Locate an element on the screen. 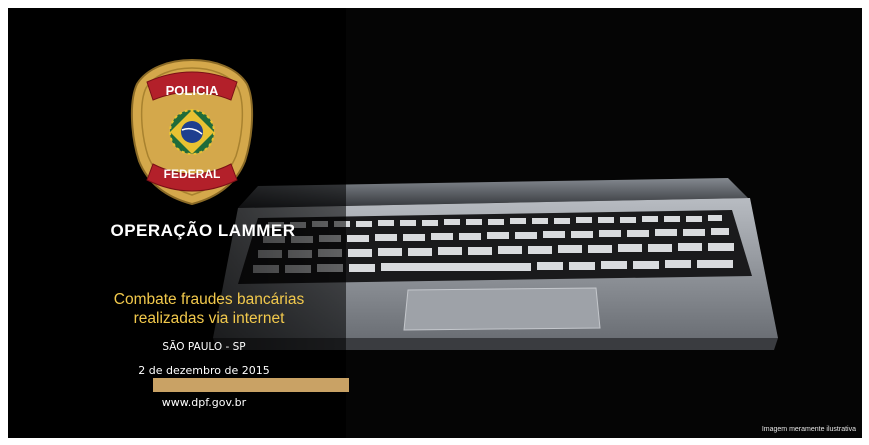  location-text: SÃO PAULO - SP is located at coordinates (204, 347).